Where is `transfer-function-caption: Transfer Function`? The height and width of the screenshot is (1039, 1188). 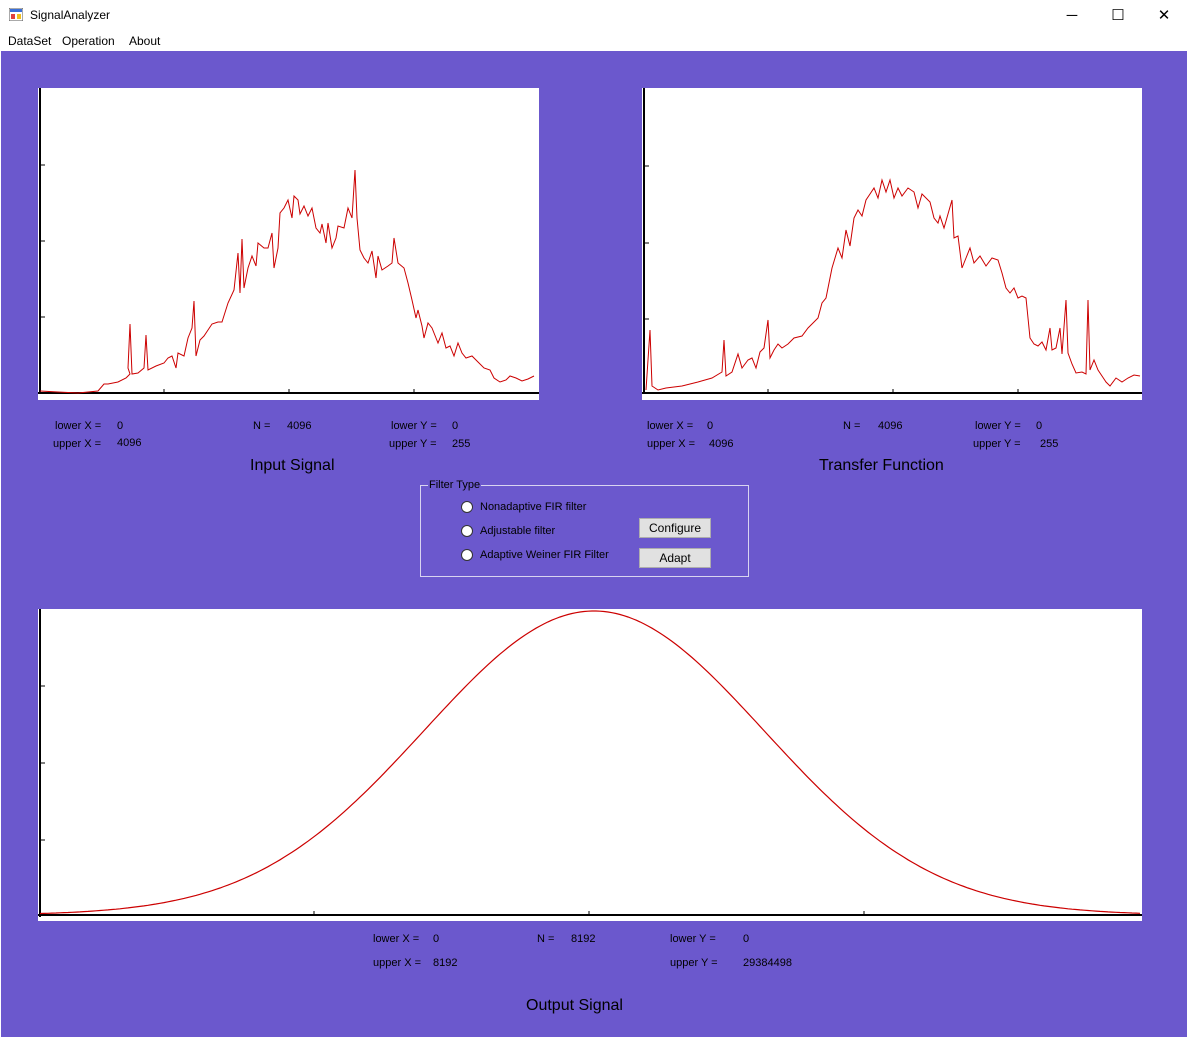
transfer-function-caption: Transfer Function is located at coordinates (881, 465).